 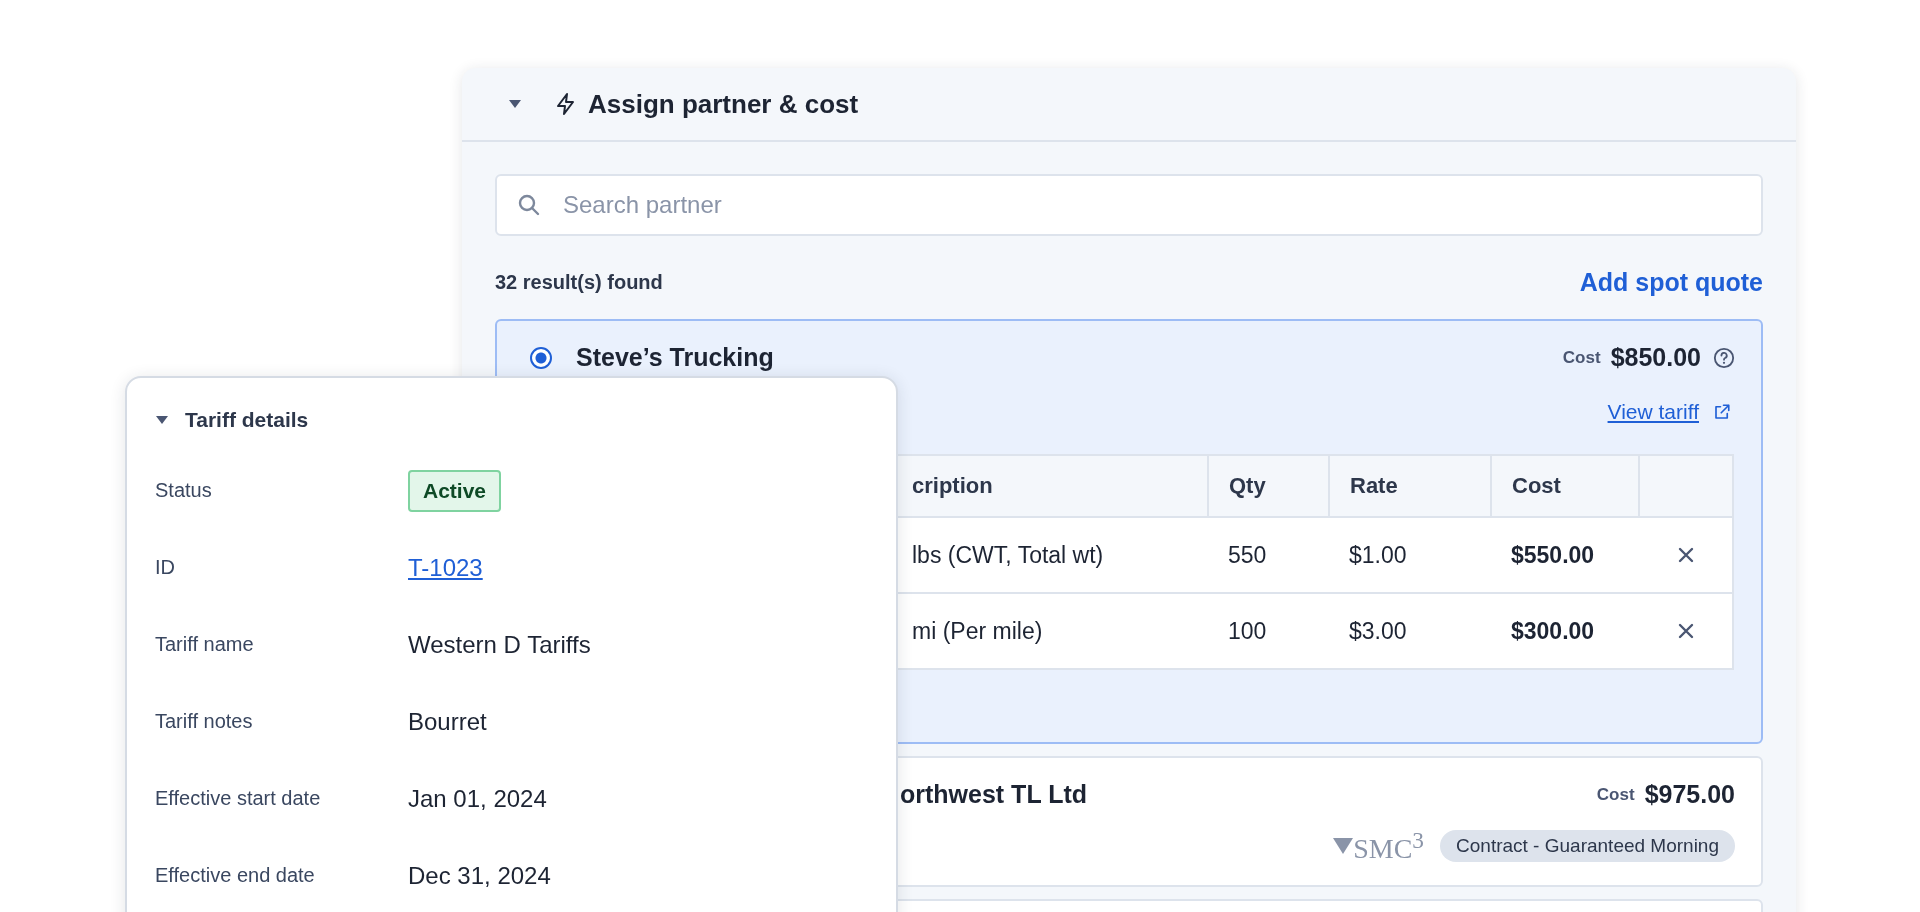 What do you see at coordinates (235, 875) in the screenshot?
I see `field-label: Effective end date` at bounding box center [235, 875].